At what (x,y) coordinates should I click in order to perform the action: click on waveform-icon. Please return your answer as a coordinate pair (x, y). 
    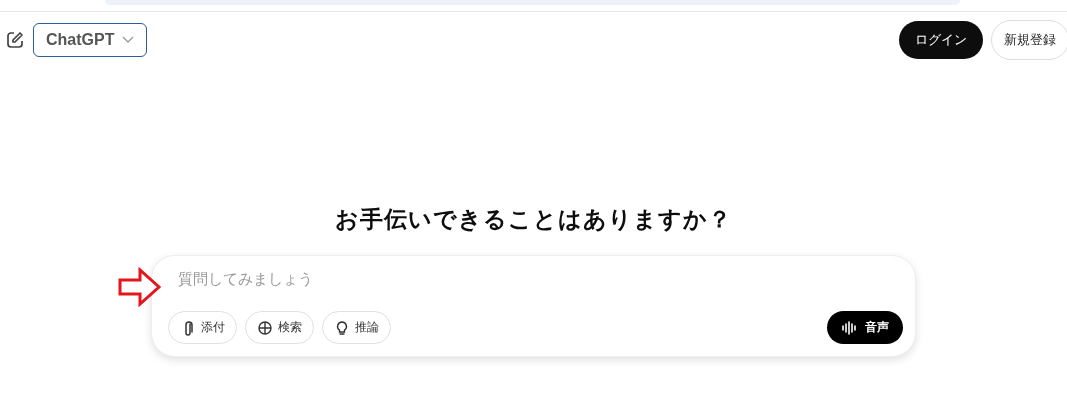
    Looking at the image, I should click on (849, 327).